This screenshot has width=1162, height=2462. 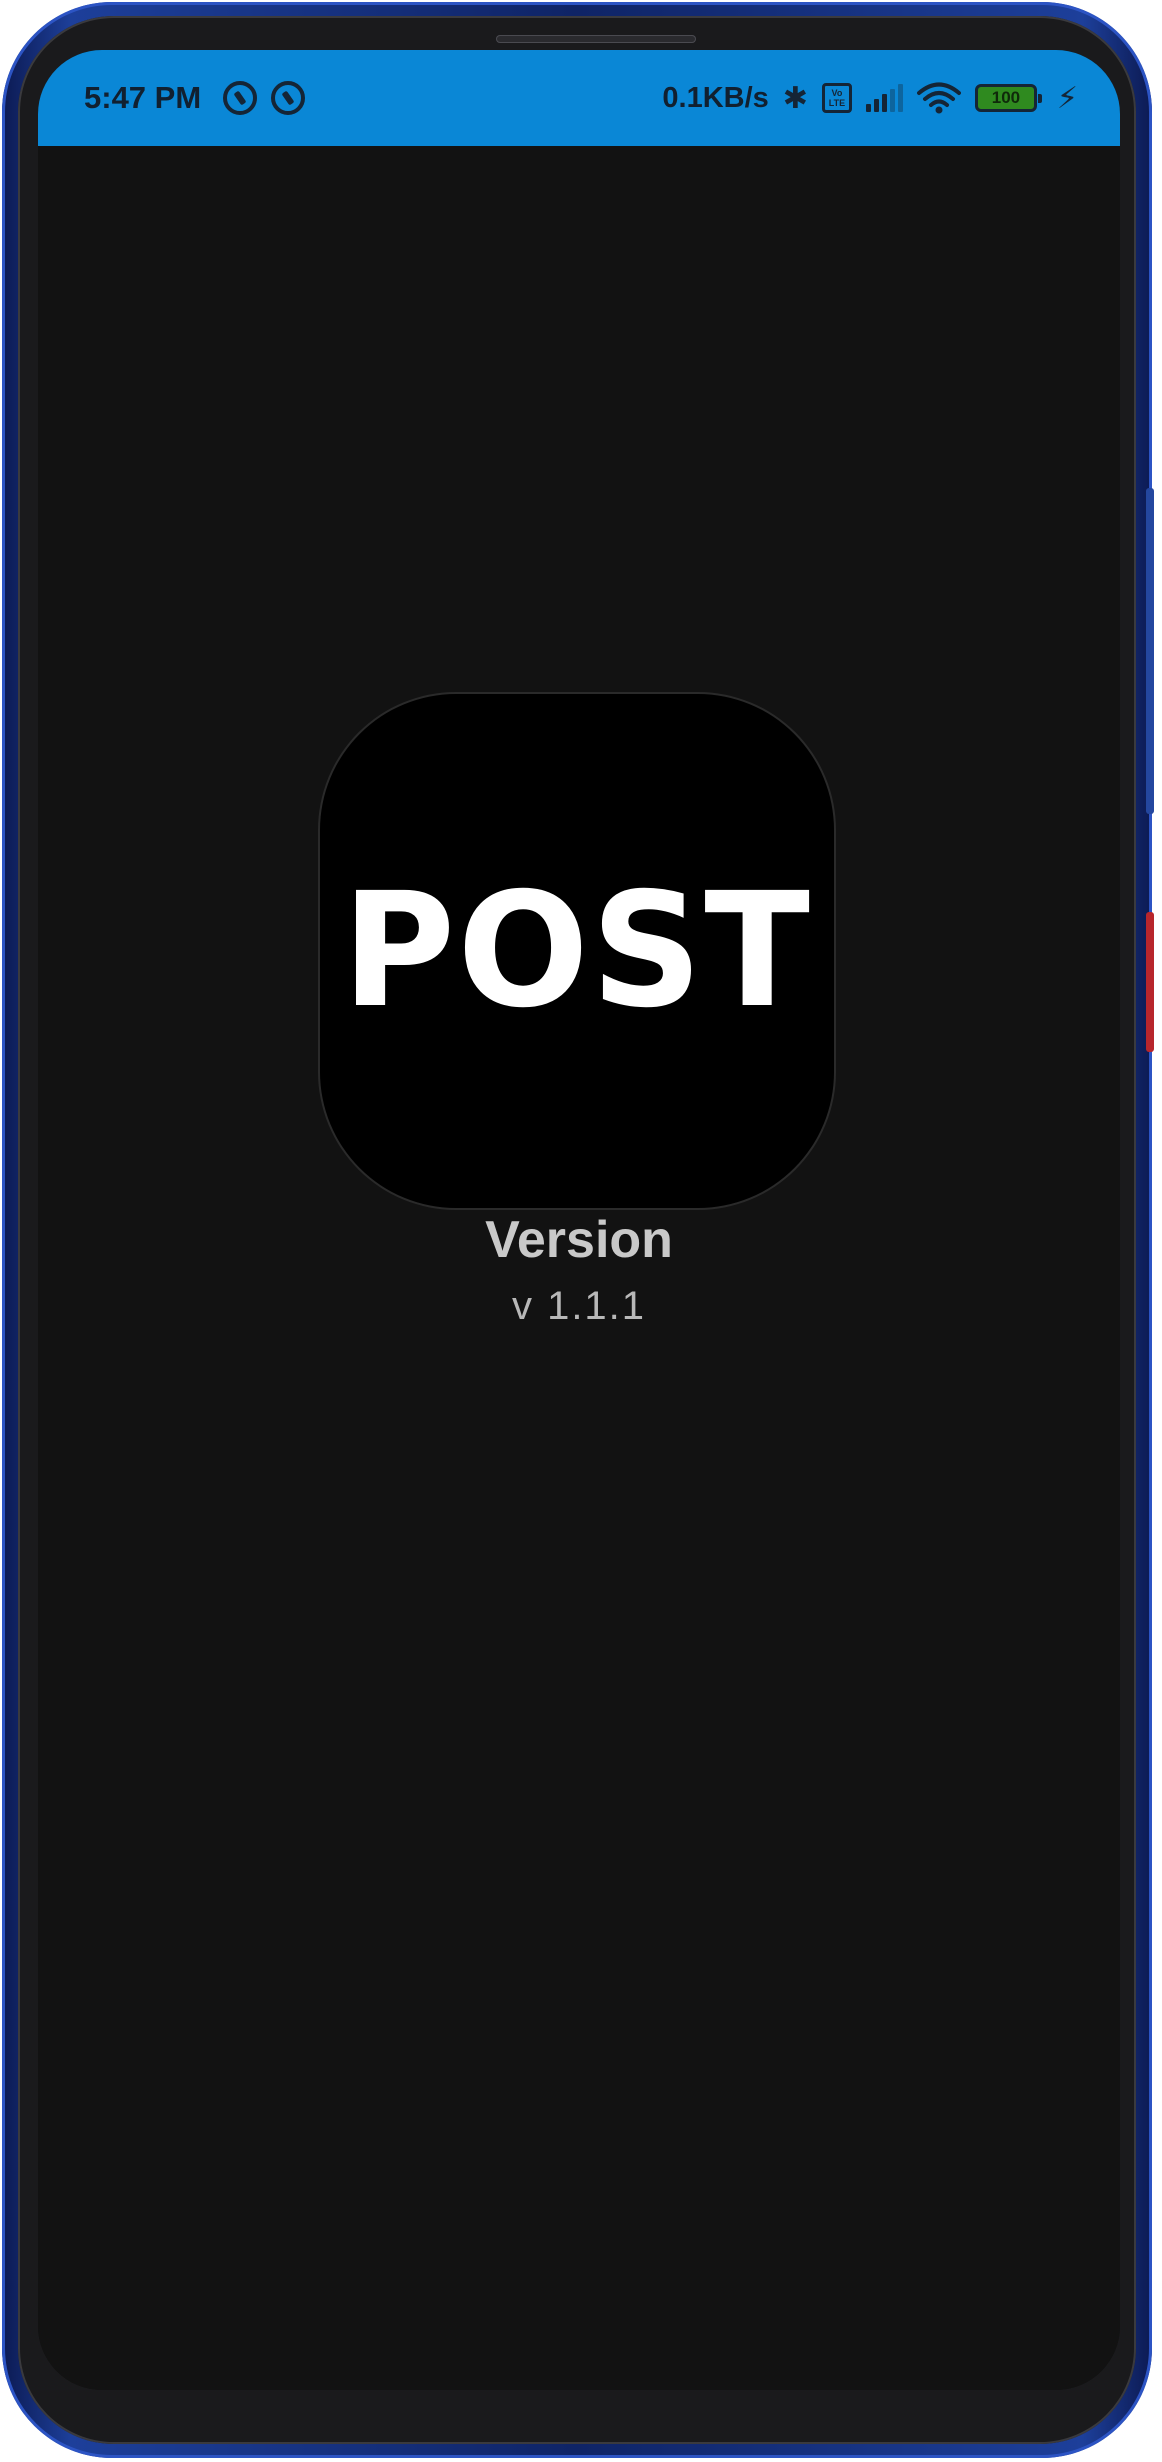 What do you see at coordinates (579, 98) in the screenshot?
I see `status-bar: 5:47 PM 0.1KB/s ✱ Vo LTE 100 ⚡` at bounding box center [579, 98].